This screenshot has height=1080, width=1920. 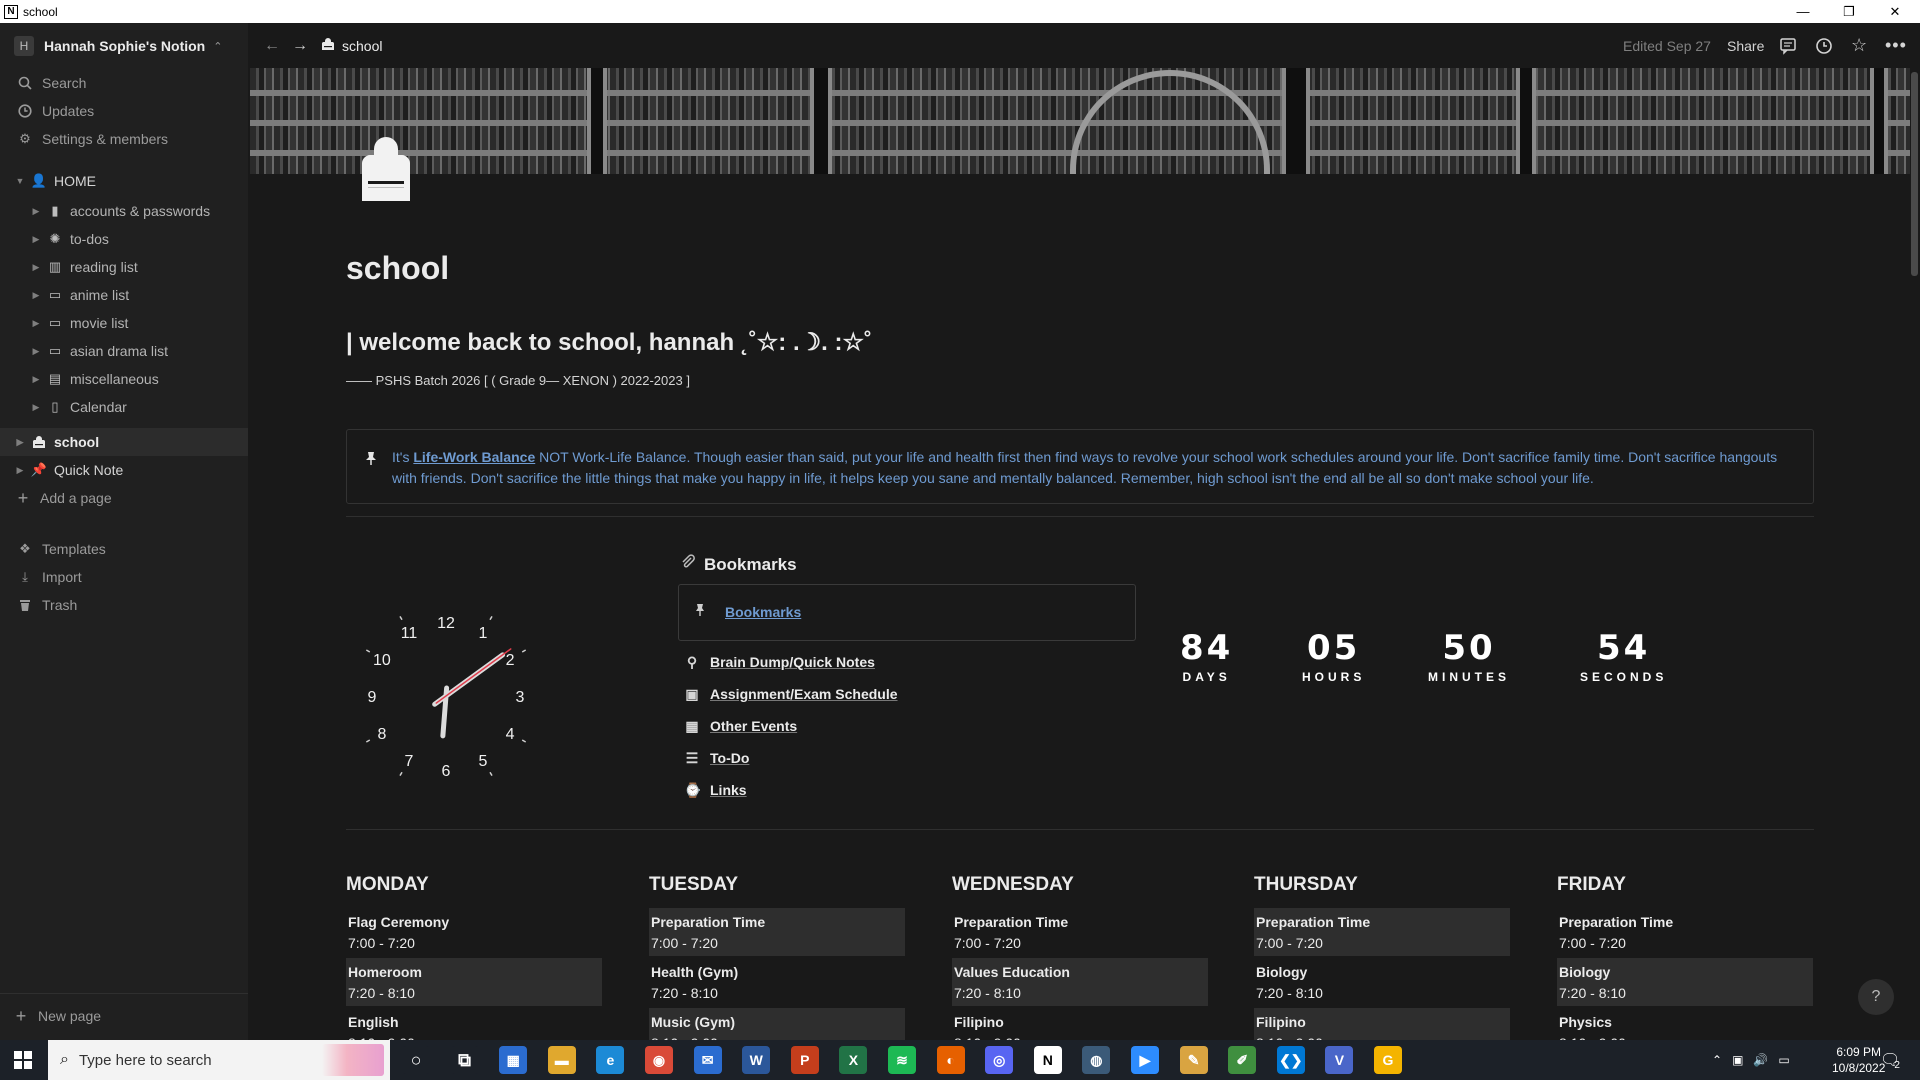 I want to click on help-button: ?, so click(x=1876, y=997).